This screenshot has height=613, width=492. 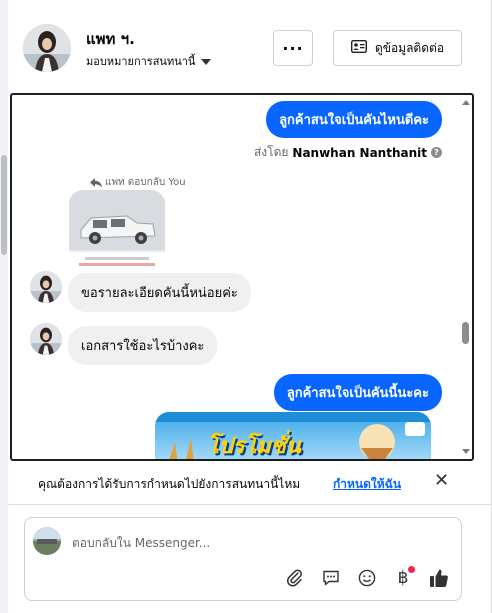 I want to click on reply-arrow-icon, so click(x=96, y=182).